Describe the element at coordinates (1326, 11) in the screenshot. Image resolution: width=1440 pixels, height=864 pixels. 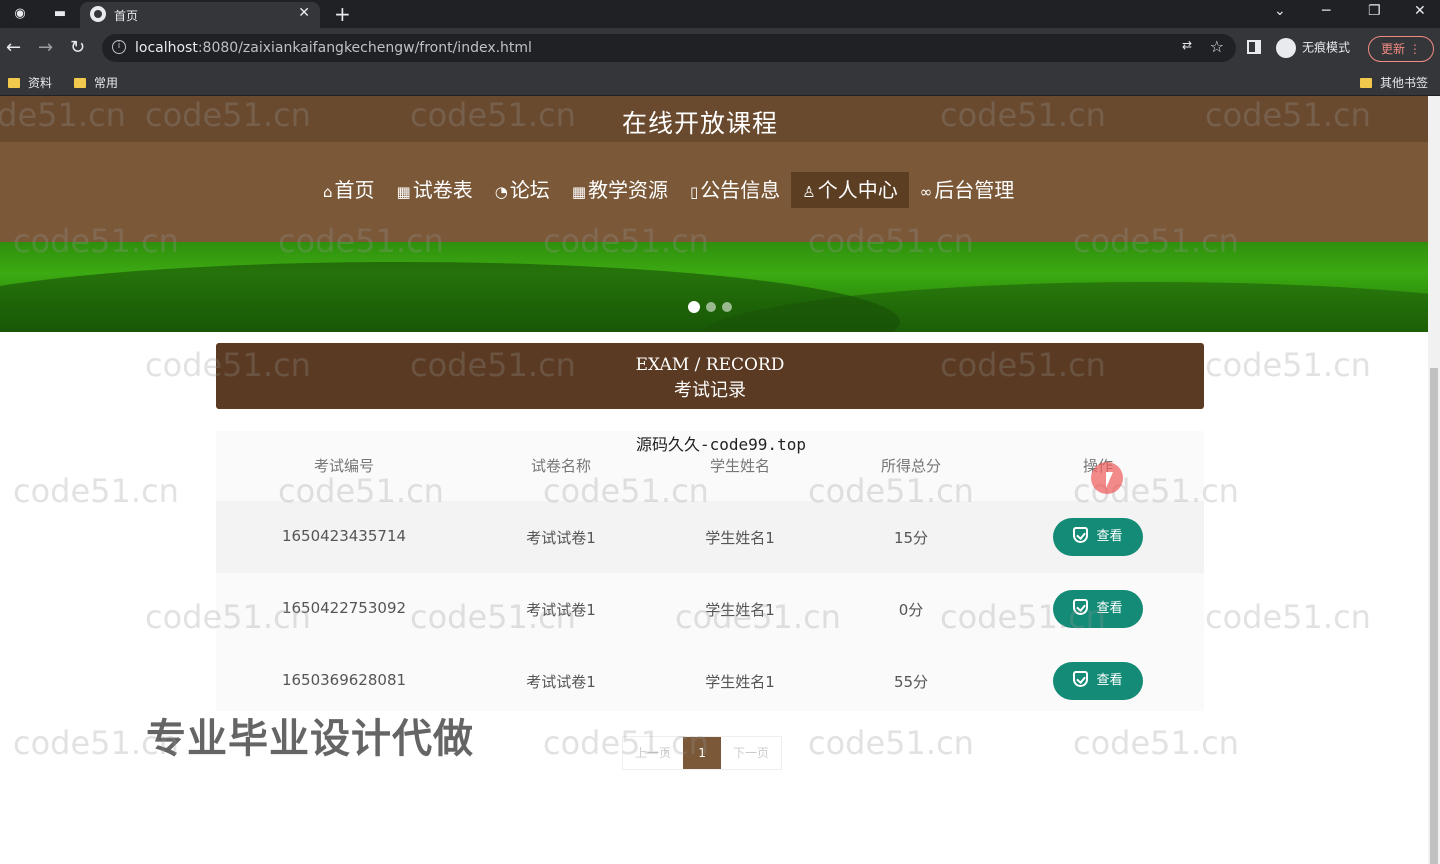
I see `minimize-icon: ─` at that location.